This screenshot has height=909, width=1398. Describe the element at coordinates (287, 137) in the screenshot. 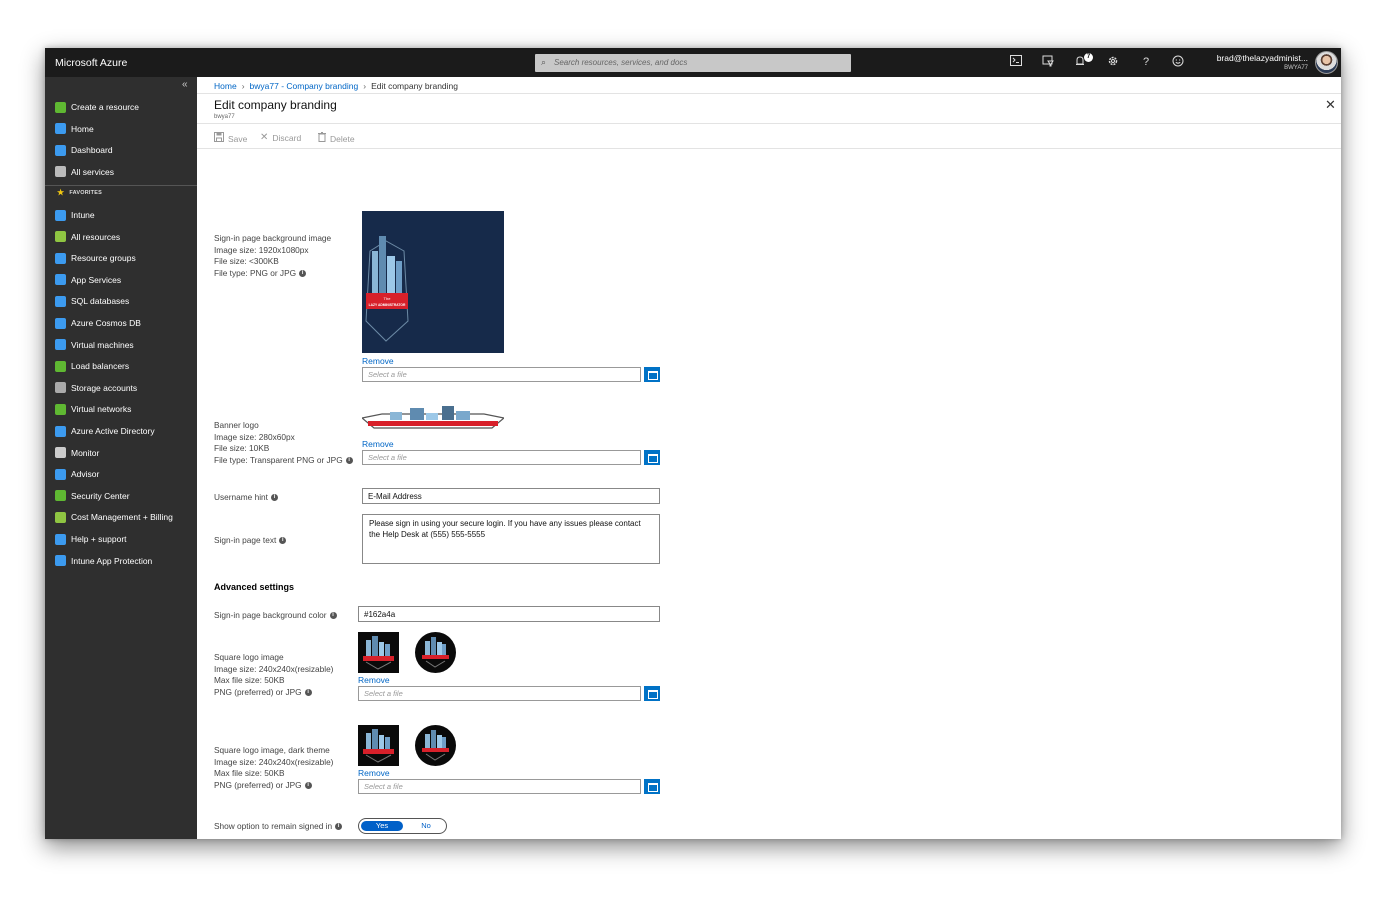

I see `discard-label: Discard` at that location.